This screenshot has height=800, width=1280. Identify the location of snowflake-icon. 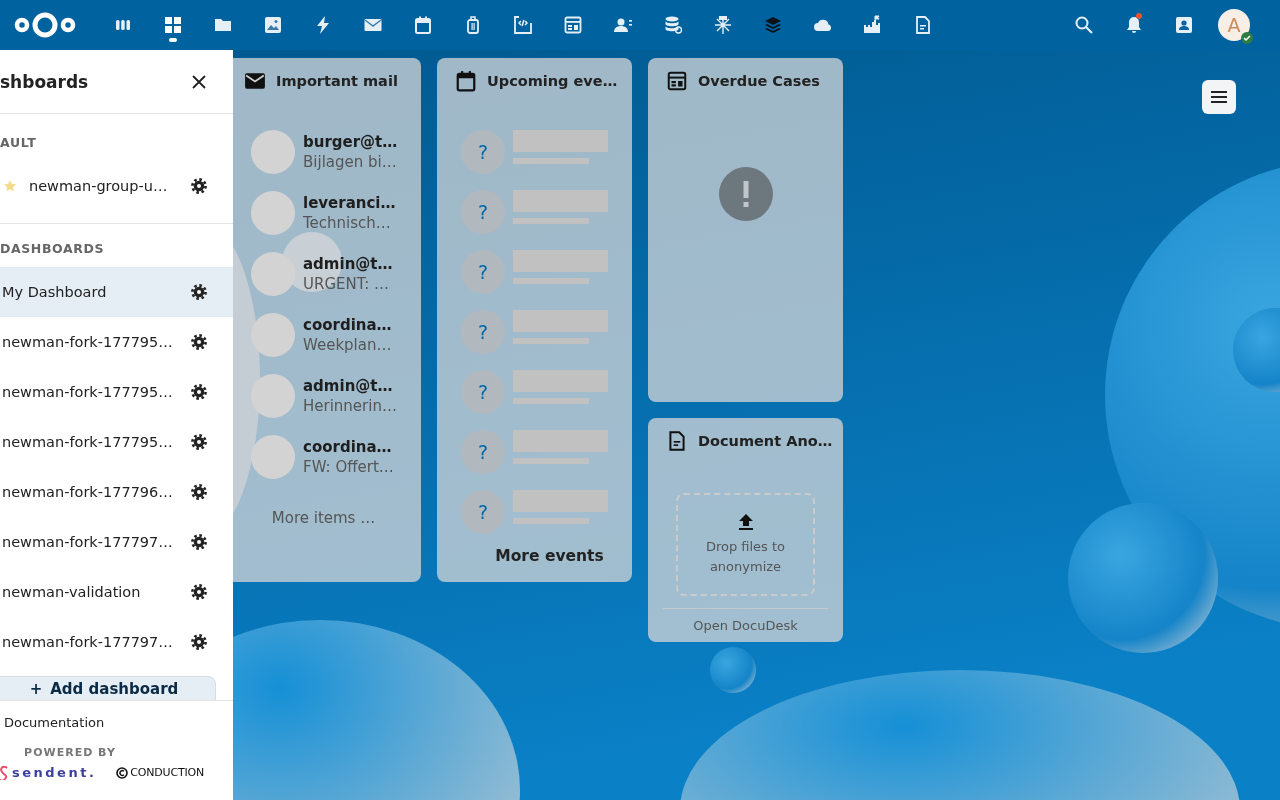
(723, 25).